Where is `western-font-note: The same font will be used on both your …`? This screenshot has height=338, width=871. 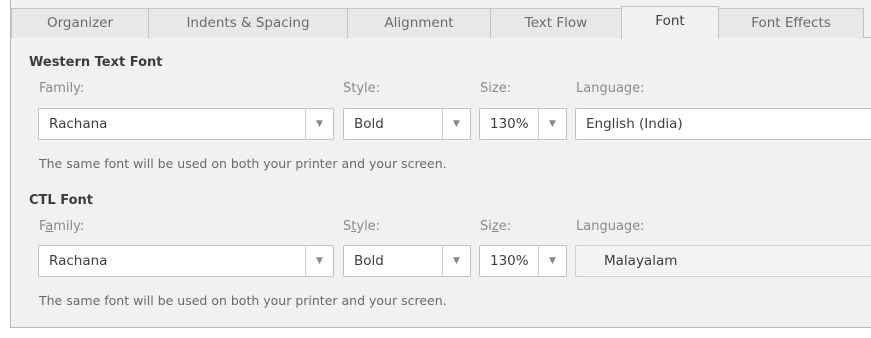
western-font-note: The same font will be used on both your … is located at coordinates (243, 163).